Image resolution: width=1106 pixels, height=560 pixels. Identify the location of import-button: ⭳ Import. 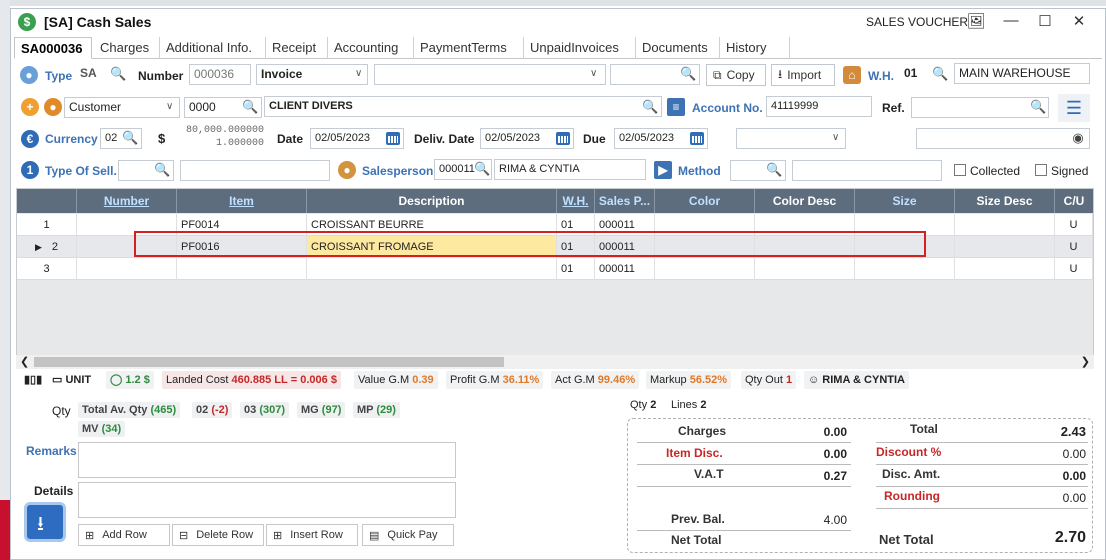
(803, 75).